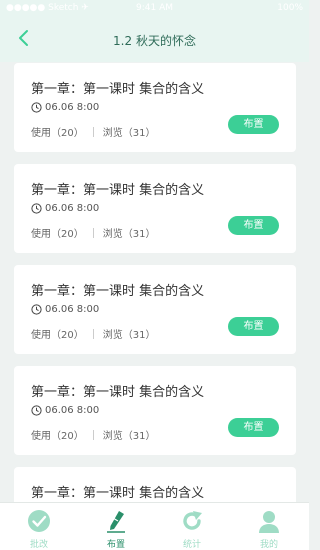 The width and height of the screenshot is (320, 550). I want to click on tab-grading: 批改, so click(39, 526).